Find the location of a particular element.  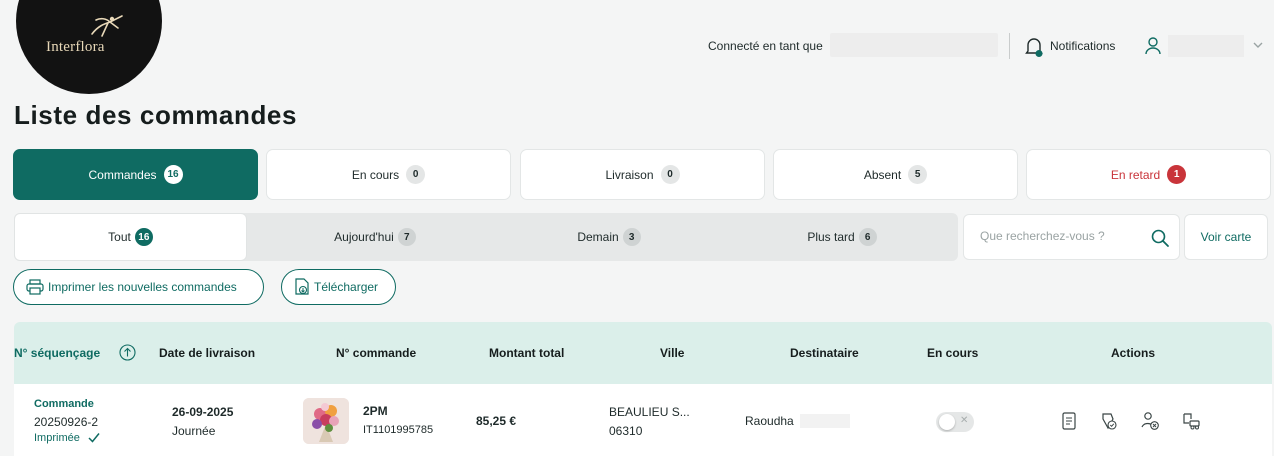

connected-user-value is located at coordinates (914, 45).